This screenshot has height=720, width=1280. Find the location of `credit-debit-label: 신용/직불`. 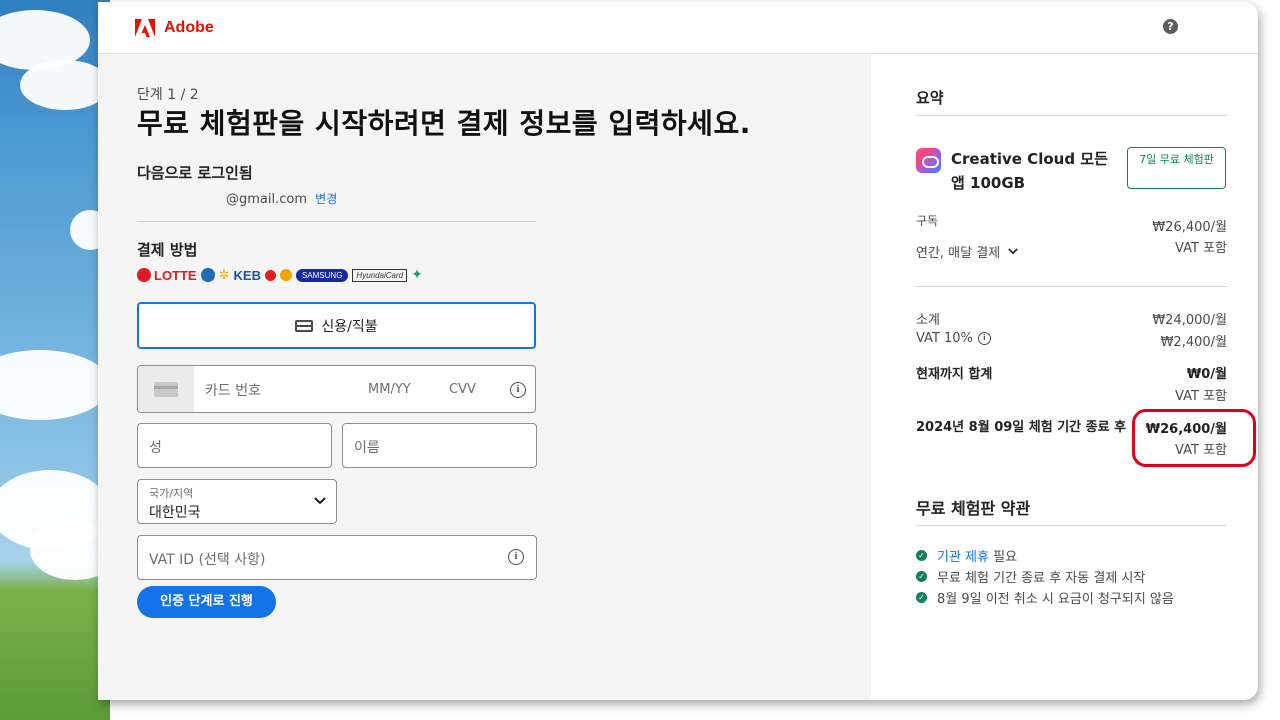

credit-debit-label: 신용/직불 is located at coordinates (349, 326).